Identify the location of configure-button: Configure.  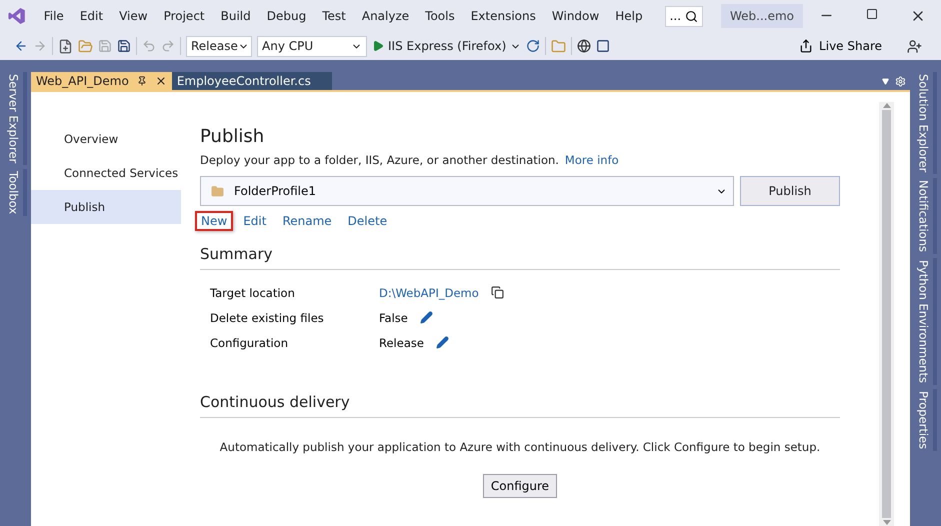
(520, 486).